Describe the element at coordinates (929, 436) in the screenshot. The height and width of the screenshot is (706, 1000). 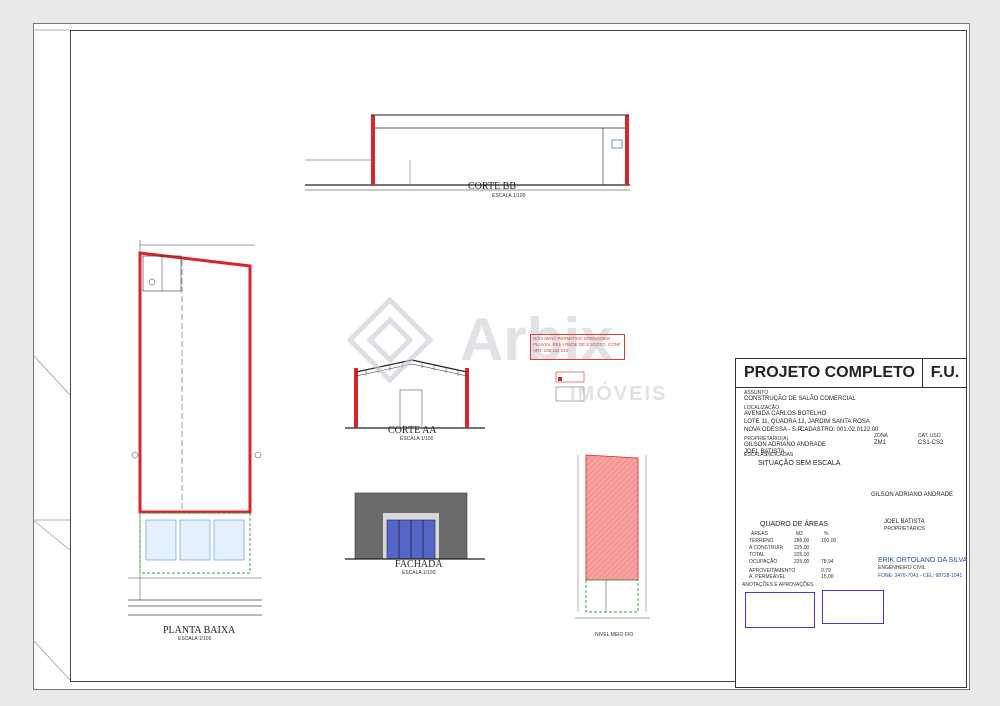
I see `cat-label: CAT. USO` at that location.